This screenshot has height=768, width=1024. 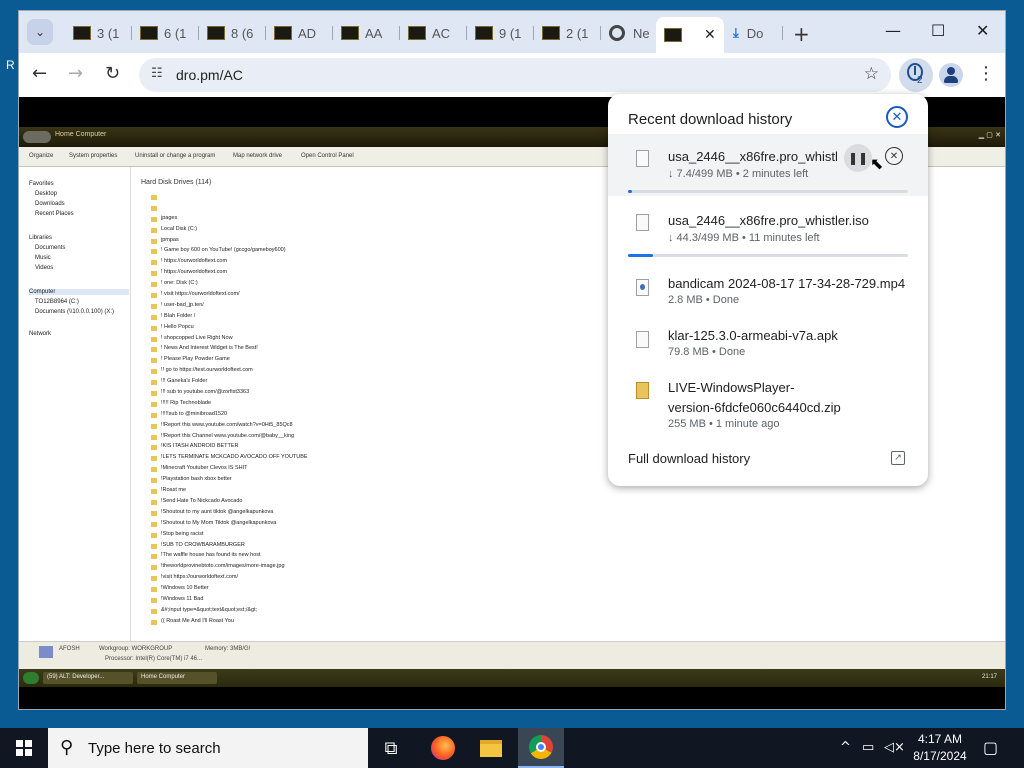 What do you see at coordinates (541, 748) in the screenshot?
I see `chrome-icon` at bounding box center [541, 748].